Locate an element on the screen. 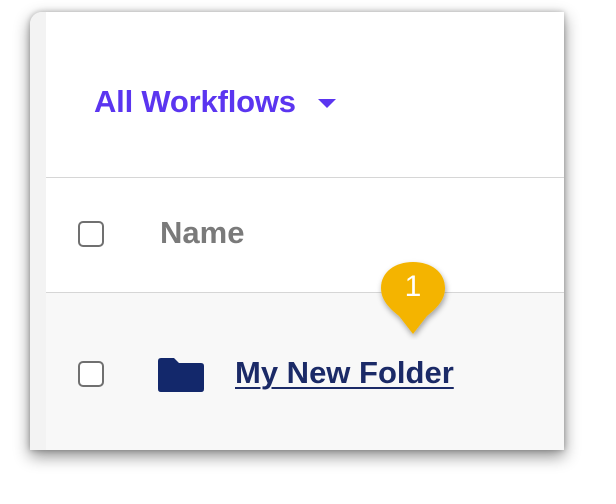 The height and width of the screenshot is (504, 616). step-callout-badge: 1 is located at coordinates (413, 298).